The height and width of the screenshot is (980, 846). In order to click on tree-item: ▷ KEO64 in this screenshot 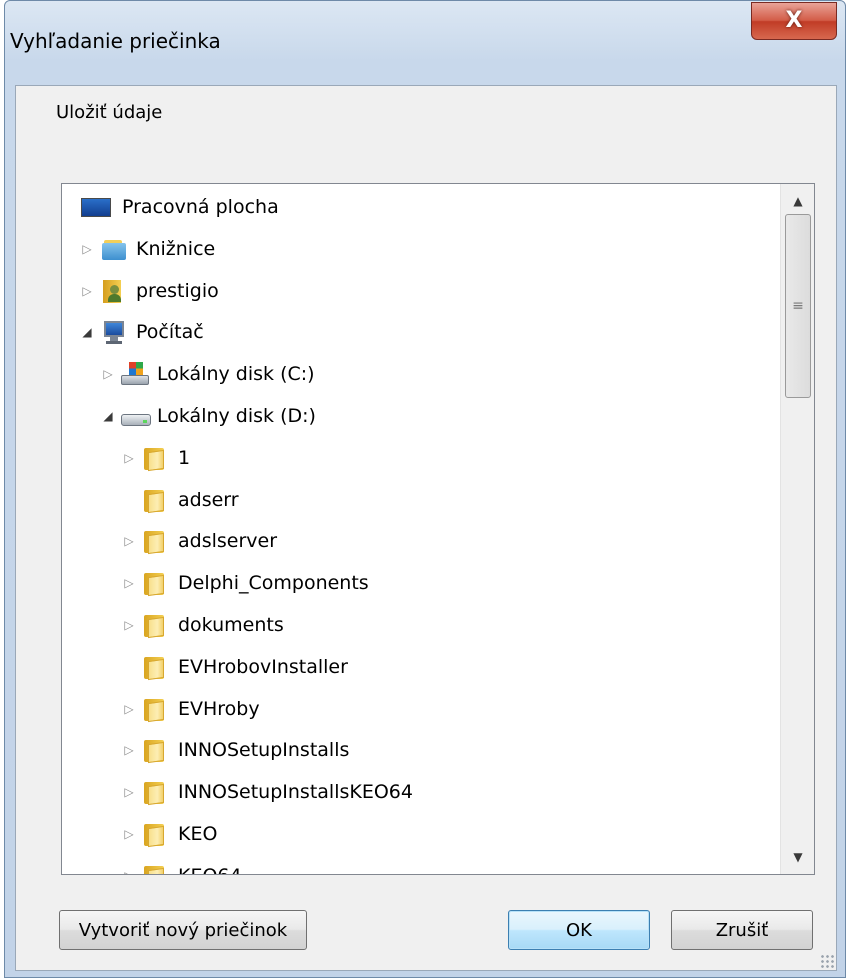, I will do `click(181, 866)`.